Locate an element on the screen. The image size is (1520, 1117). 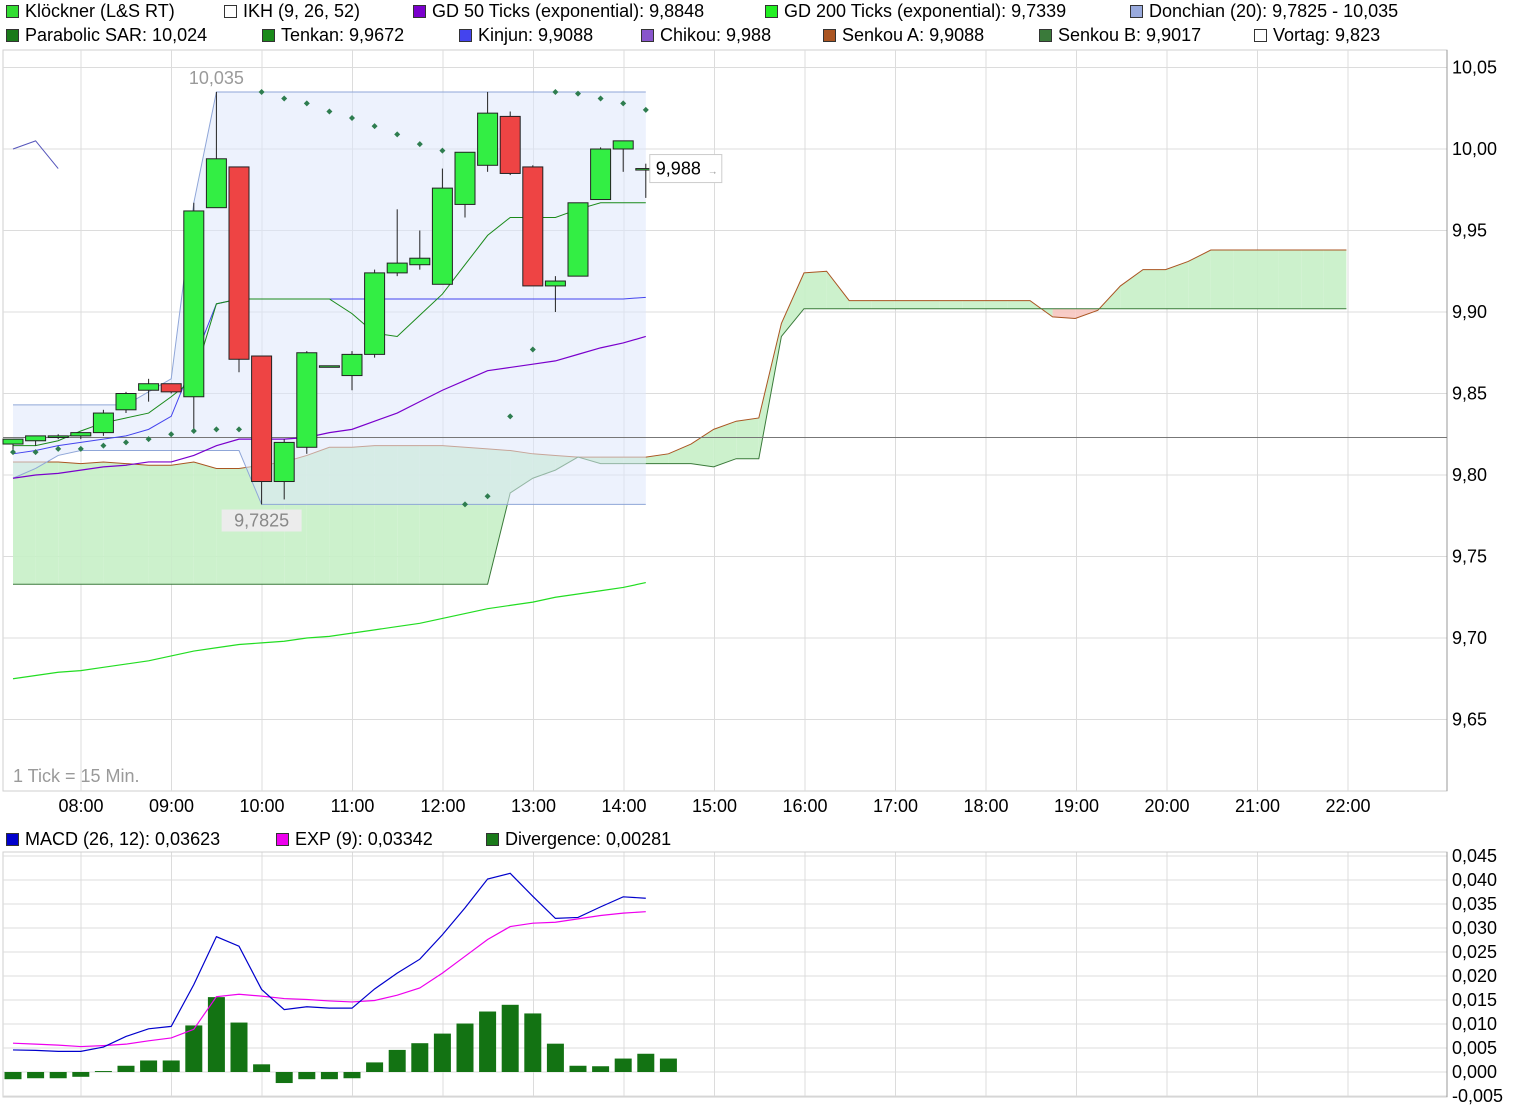
macd-y-tick-label: 0,020 is located at coordinates (1474, 976).